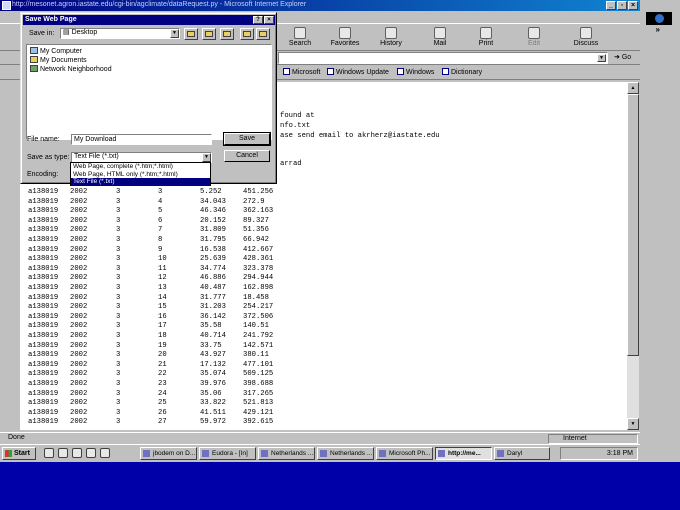 The height and width of the screenshot is (510, 680). I want to click on channels-quicklaunch-icon, so click(91, 453).